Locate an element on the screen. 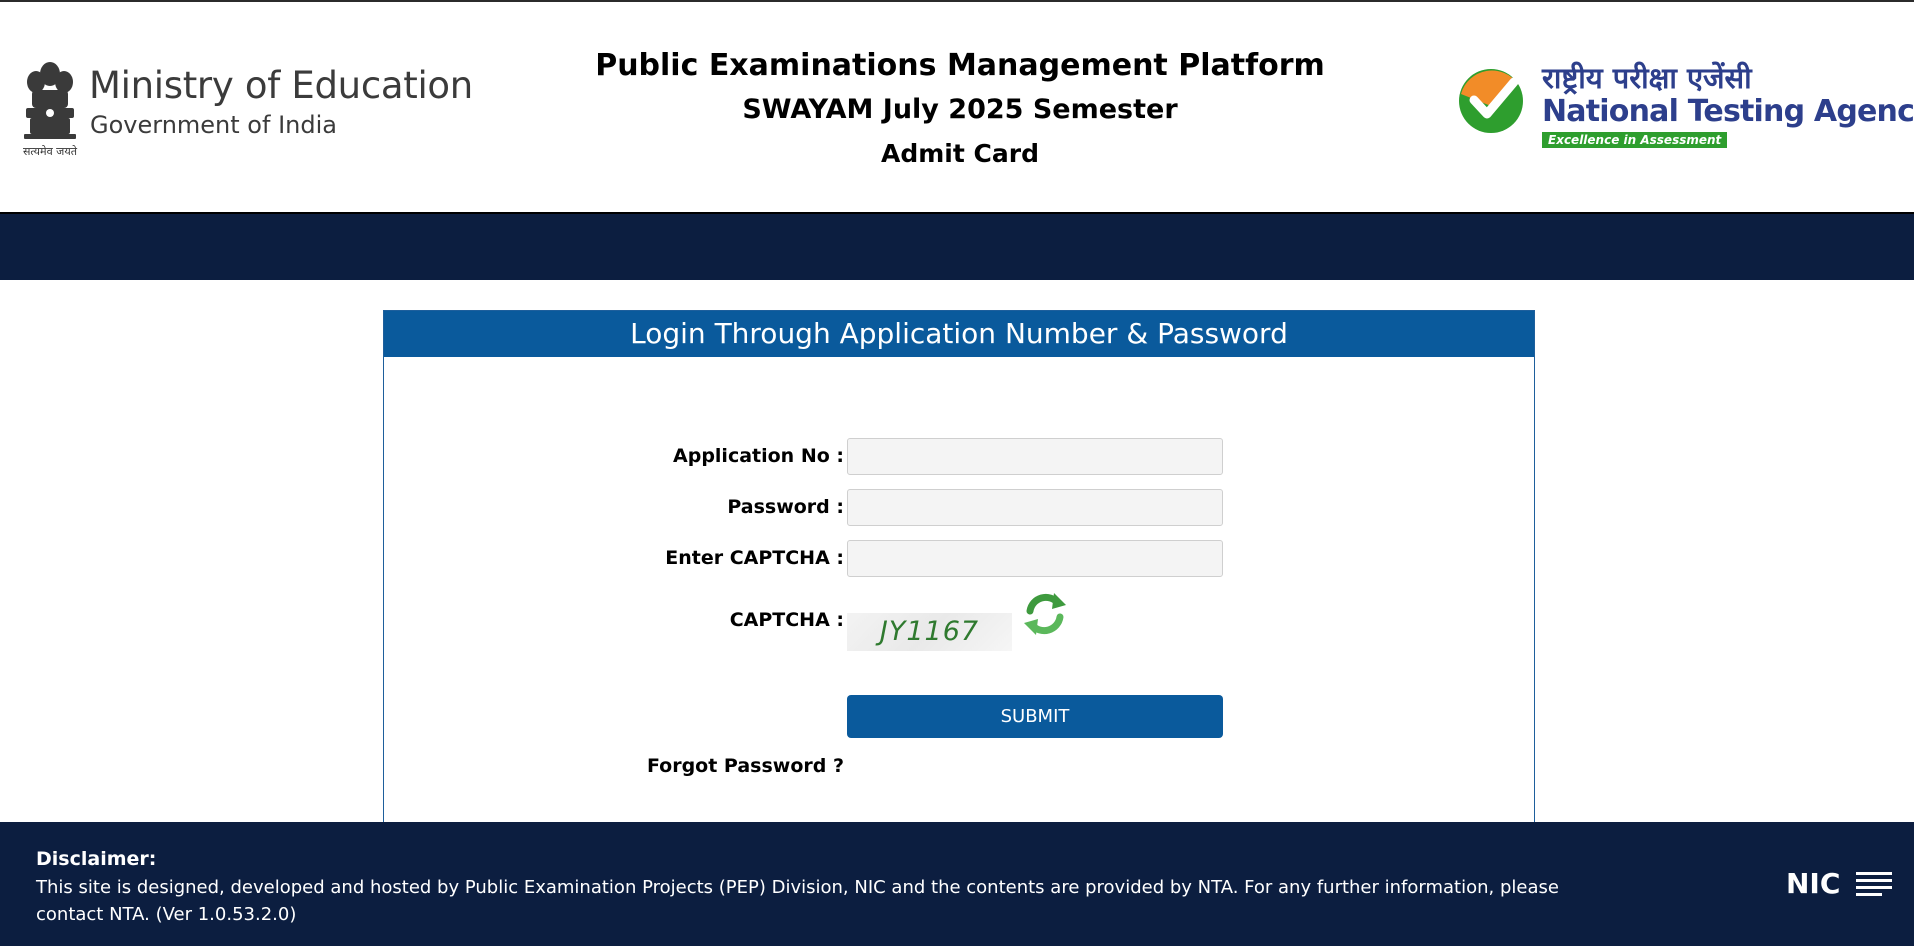 This screenshot has width=1914, height=946. ministry-title: Ministry of Education is located at coordinates (281, 85).